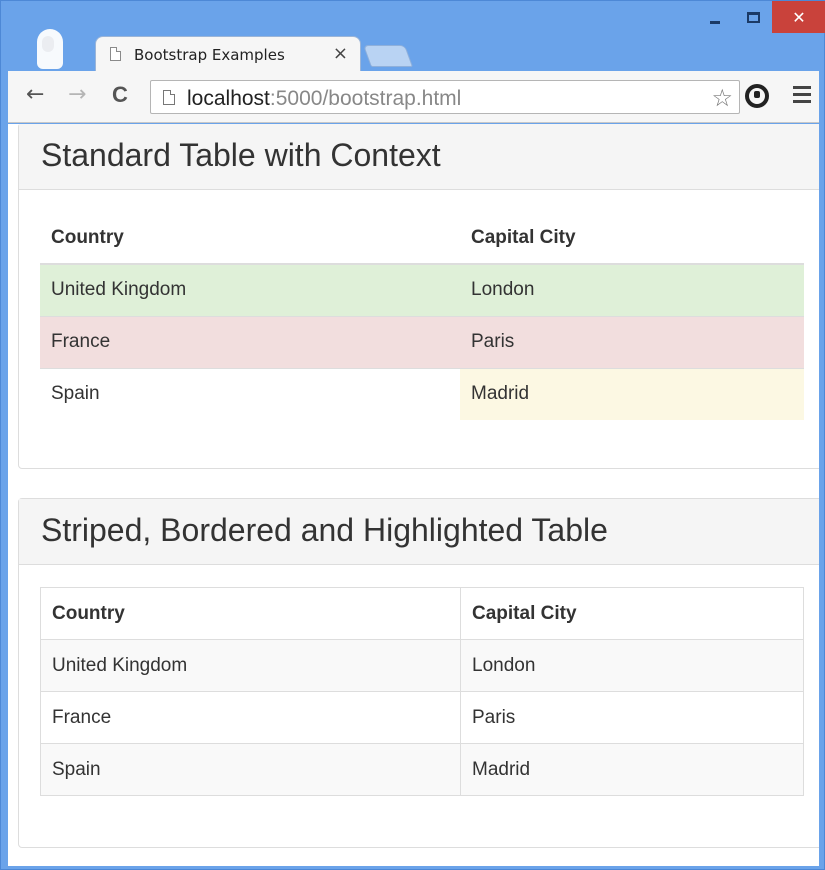  I want to click on menu-icon, so click(802, 96).